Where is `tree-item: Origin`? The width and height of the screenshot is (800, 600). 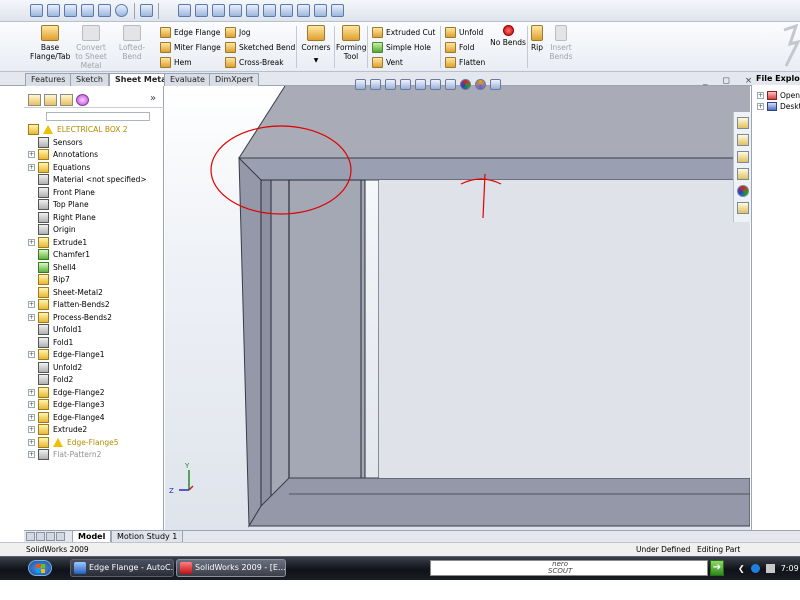 tree-item: Origin is located at coordinates (52, 230).